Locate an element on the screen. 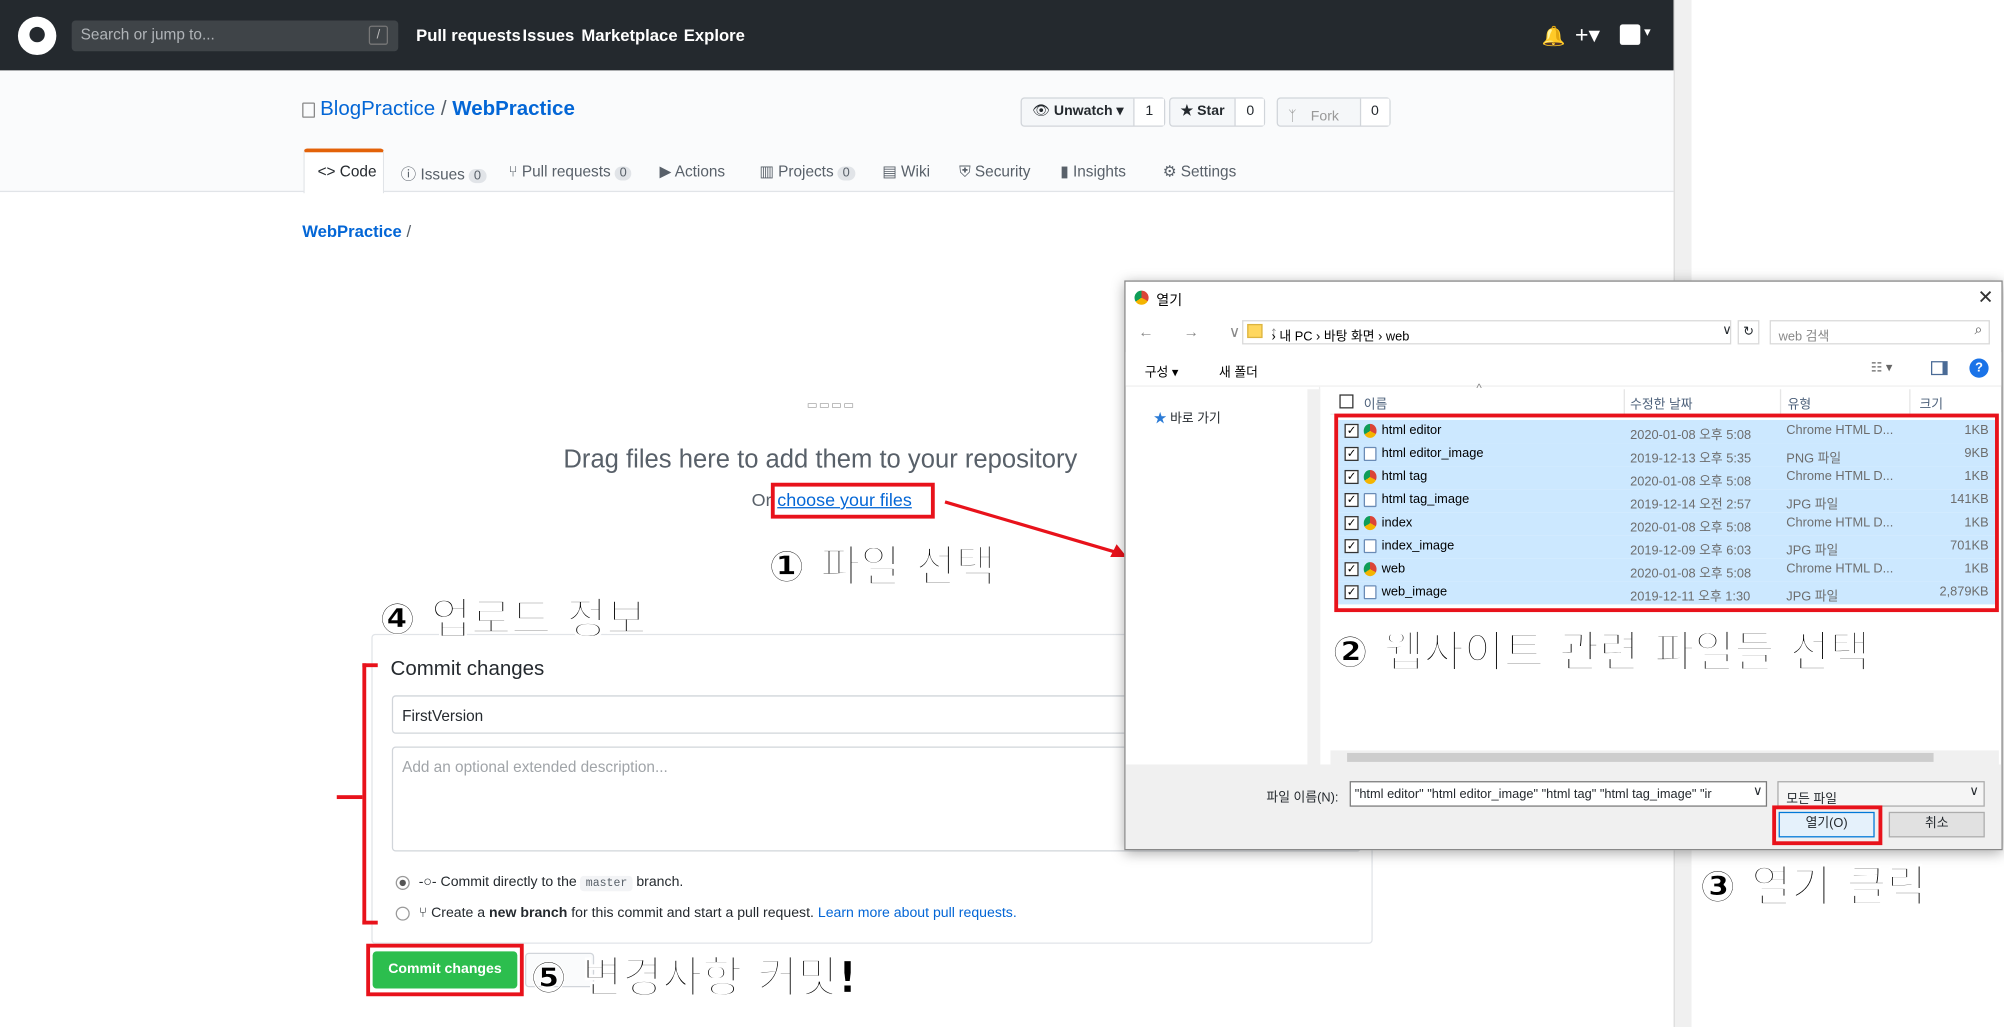 Image resolution: width=2004 pixels, height=1027 pixels. close-icon: ✕ is located at coordinates (1986, 297).